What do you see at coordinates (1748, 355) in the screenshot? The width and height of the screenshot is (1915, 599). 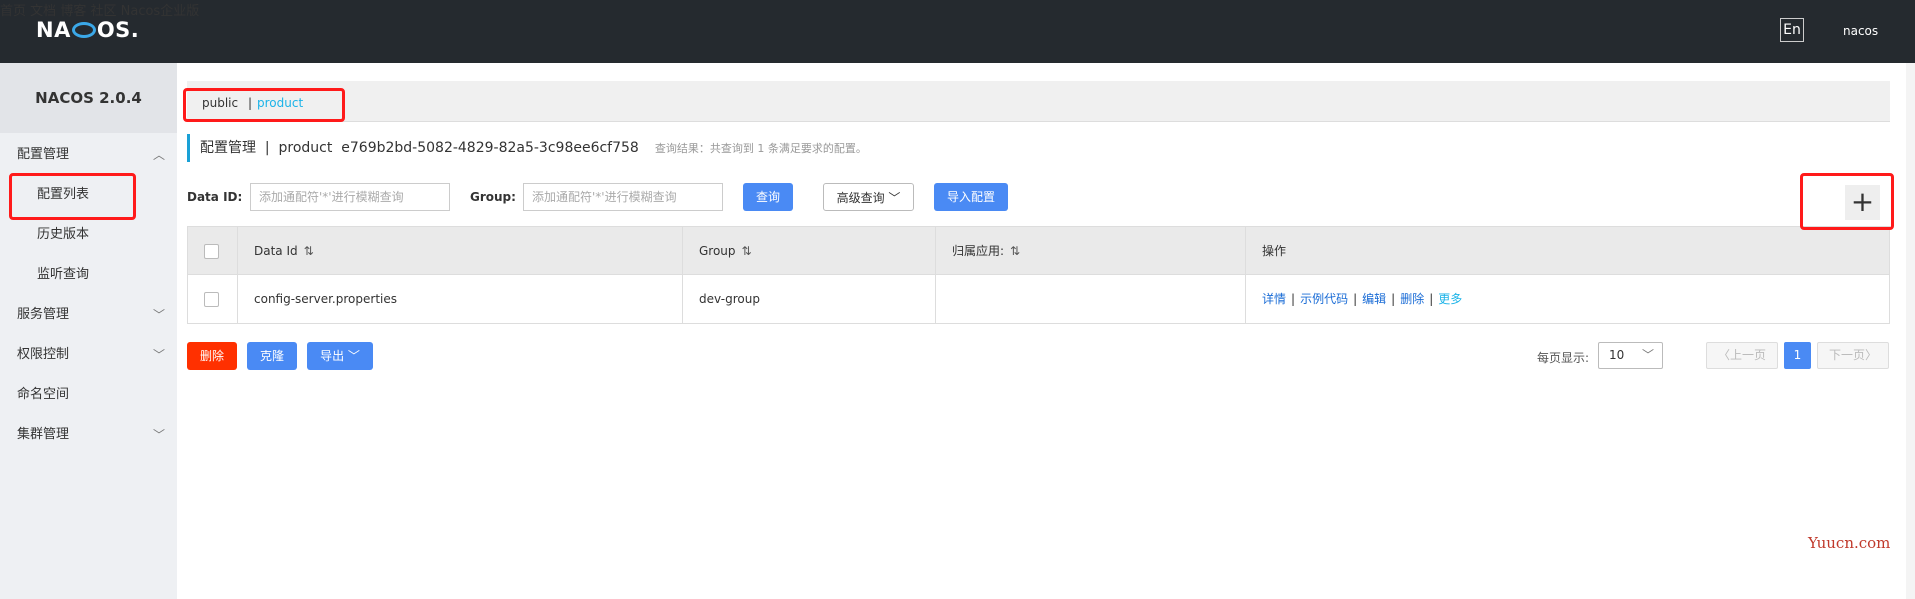 I see `prev-page-label: 上一页` at bounding box center [1748, 355].